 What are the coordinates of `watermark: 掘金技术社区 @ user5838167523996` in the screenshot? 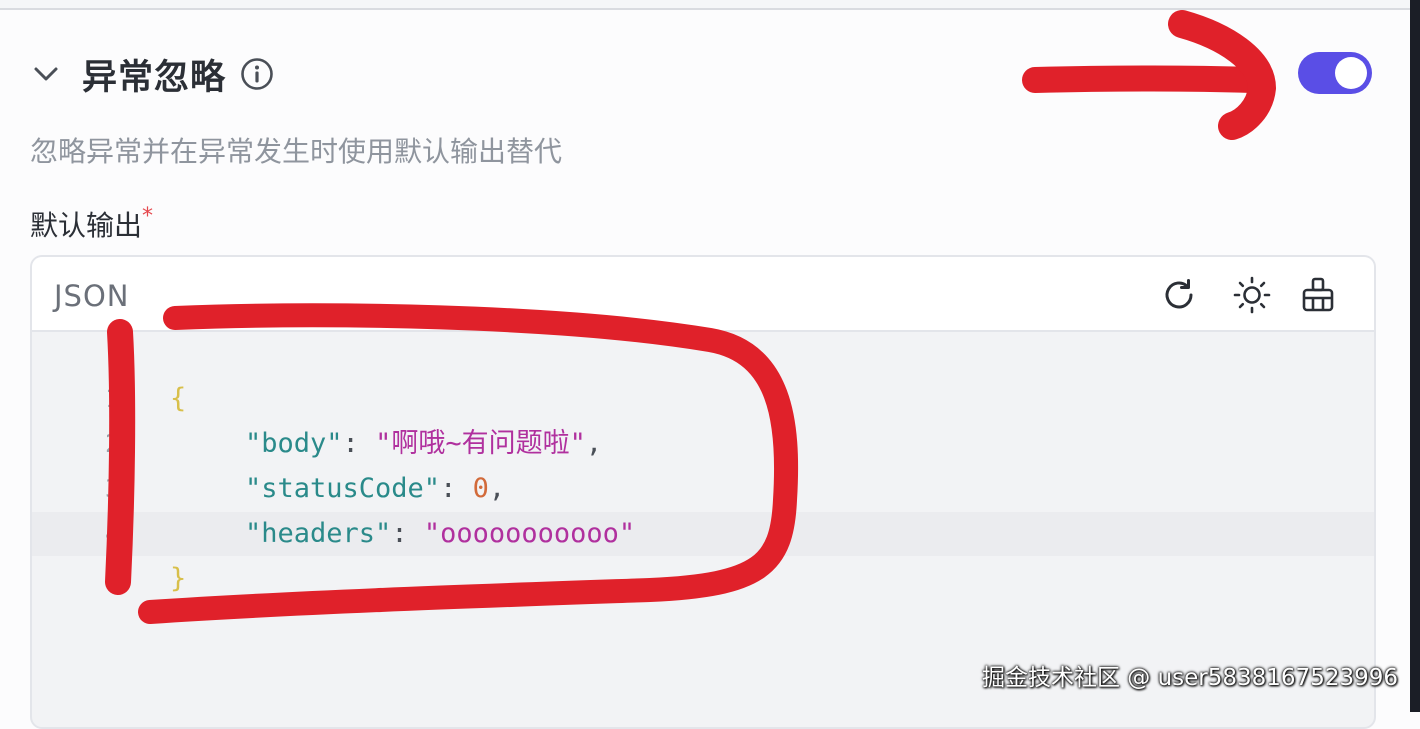 It's located at (1189, 678).